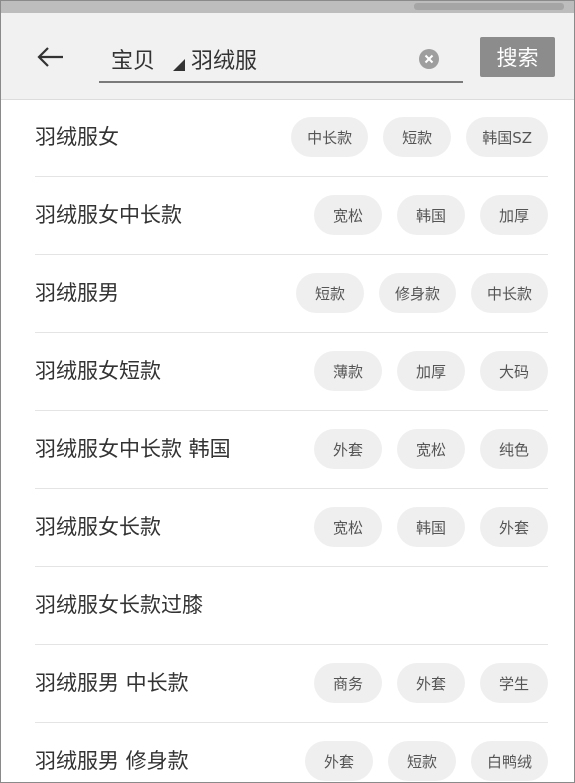  I want to click on suggestion-tags: 薄款 加厚 大码, so click(431, 371).